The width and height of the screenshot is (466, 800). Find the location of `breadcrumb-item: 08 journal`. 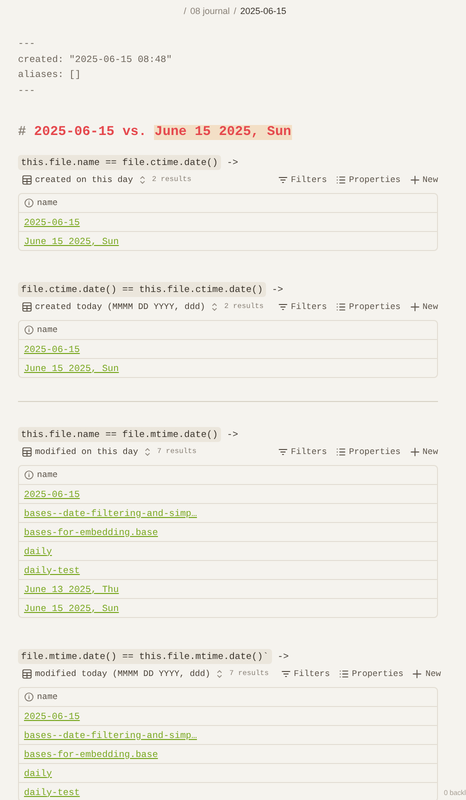

breadcrumb-item: 08 journal is located at coordinates (210, 11).